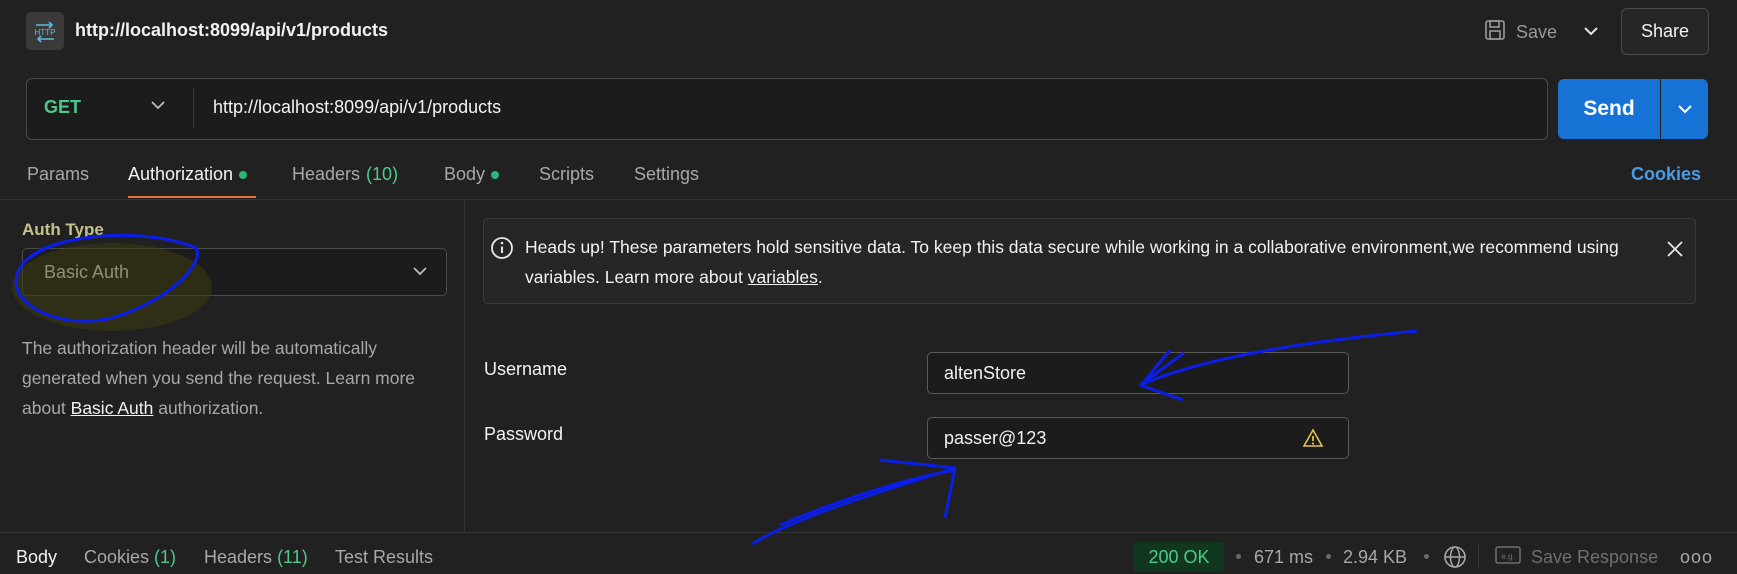 The image size is (1737, 574). Describe the element at coordinates (165, 557) in the screenshot. I see `tab-count: (1)` at that location.